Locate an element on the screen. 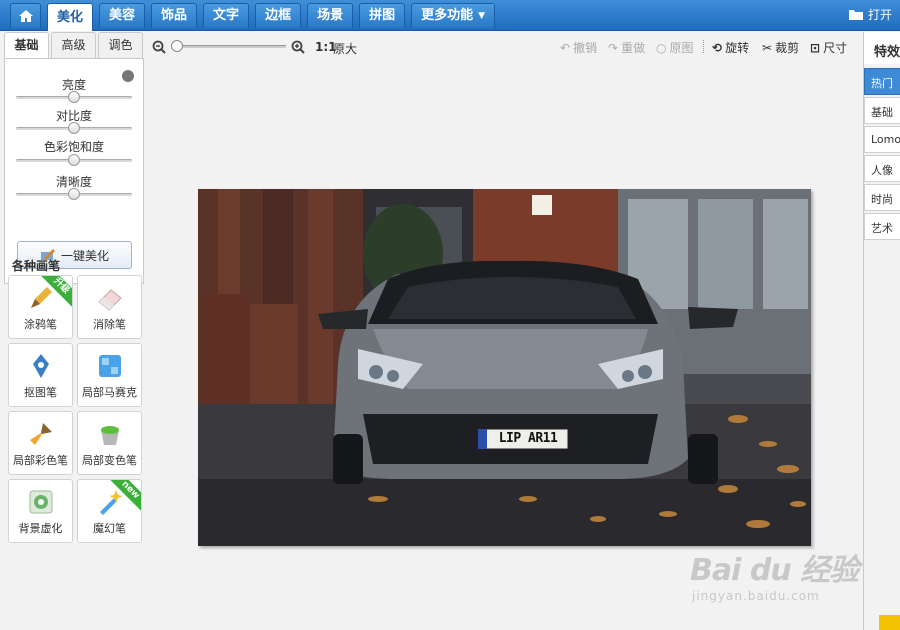 Image resolution: width=900 pixels, height=630 pixels. saturation-slider is located at coordinates (74, 160).